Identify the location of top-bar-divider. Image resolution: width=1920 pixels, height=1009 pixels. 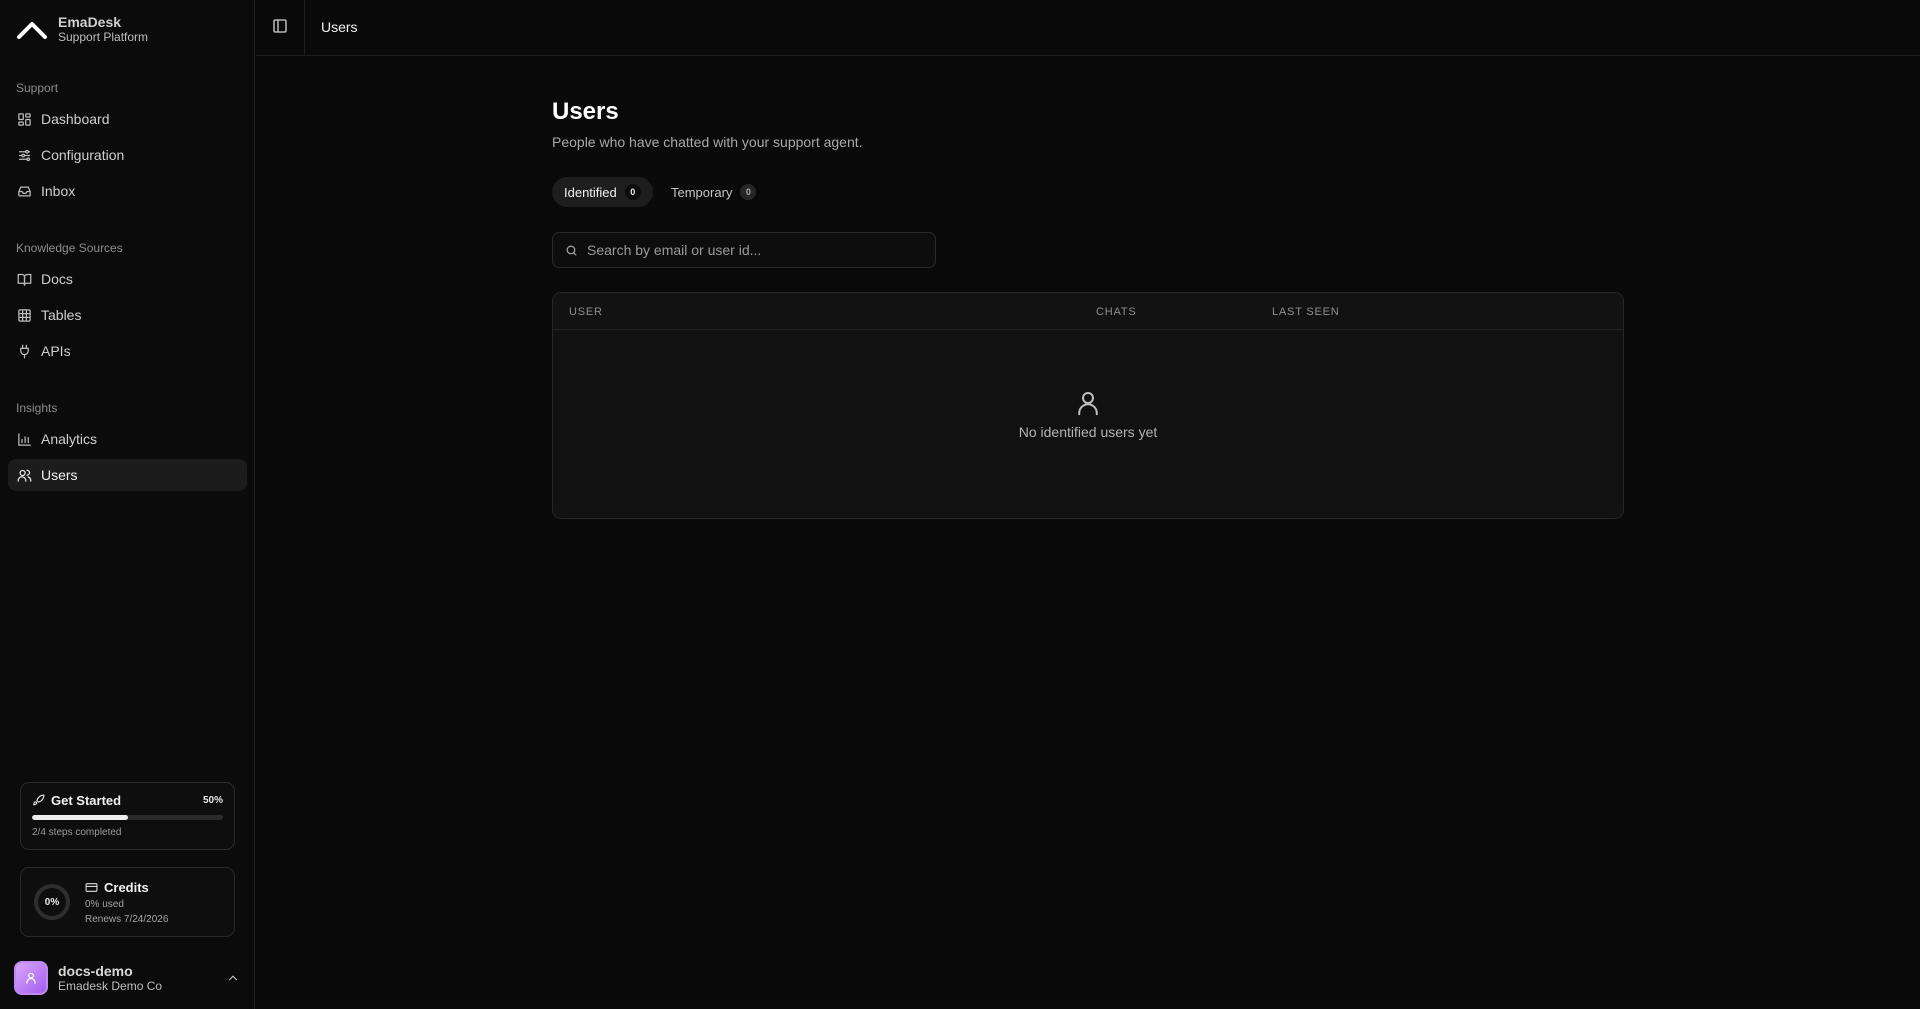
(304, 28).